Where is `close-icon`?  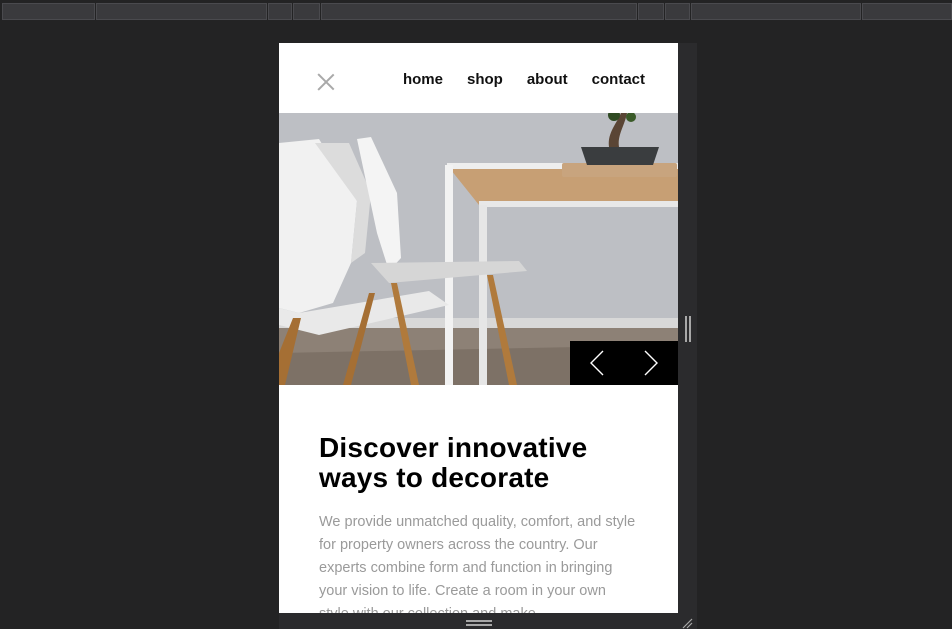
close-icon is located at coordinates (326, 82).